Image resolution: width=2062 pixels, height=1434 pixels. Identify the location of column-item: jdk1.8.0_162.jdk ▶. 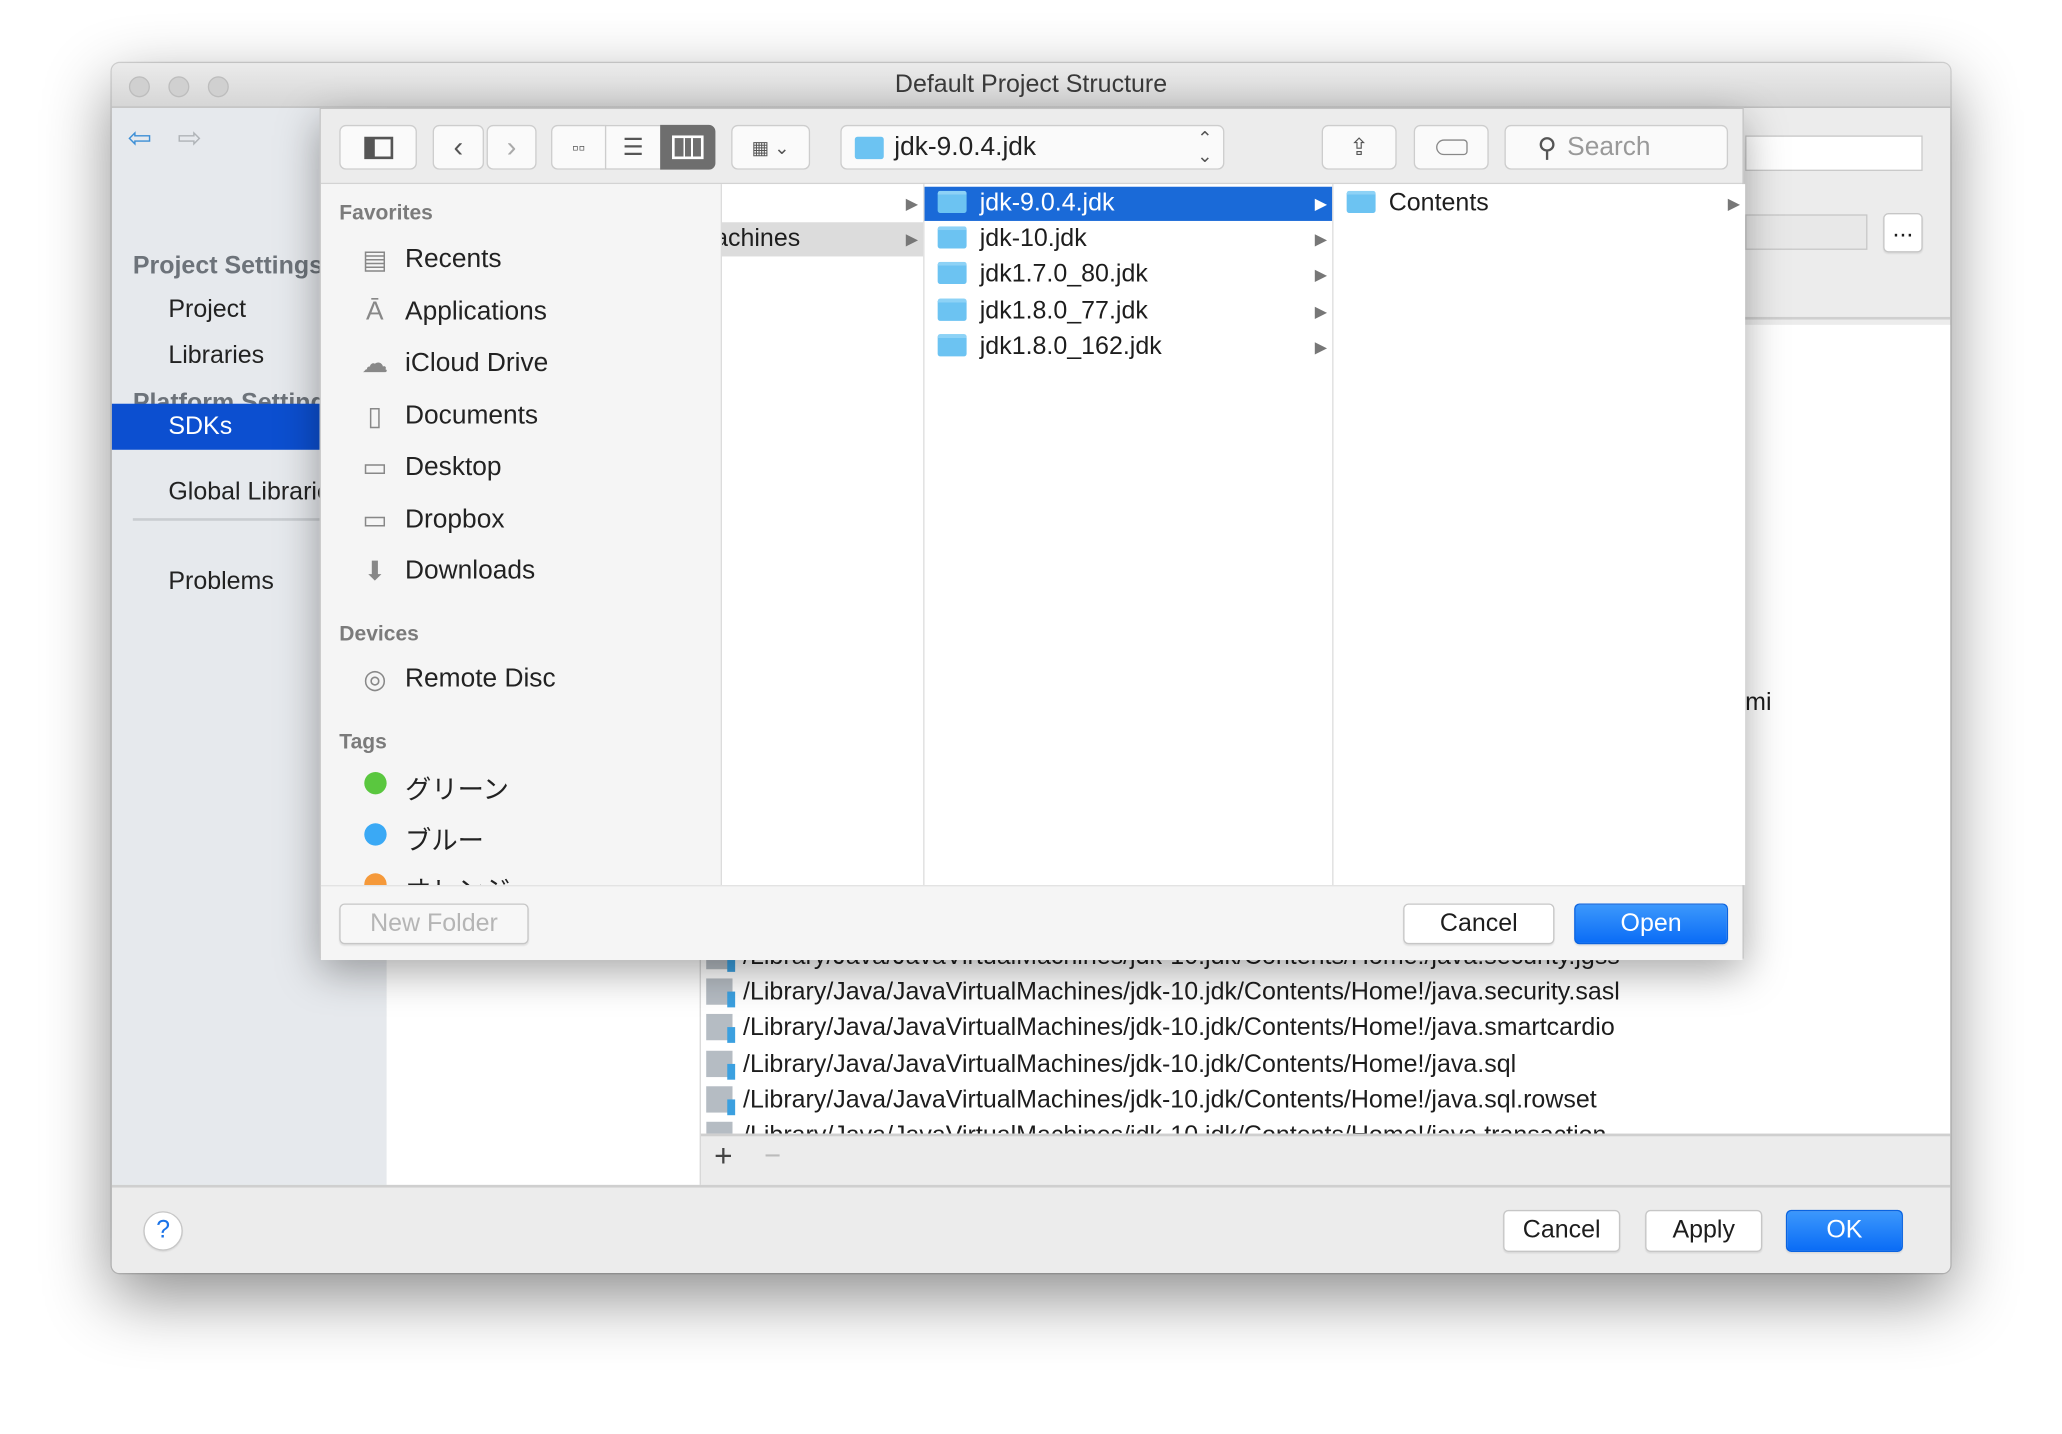
(1129, 347).